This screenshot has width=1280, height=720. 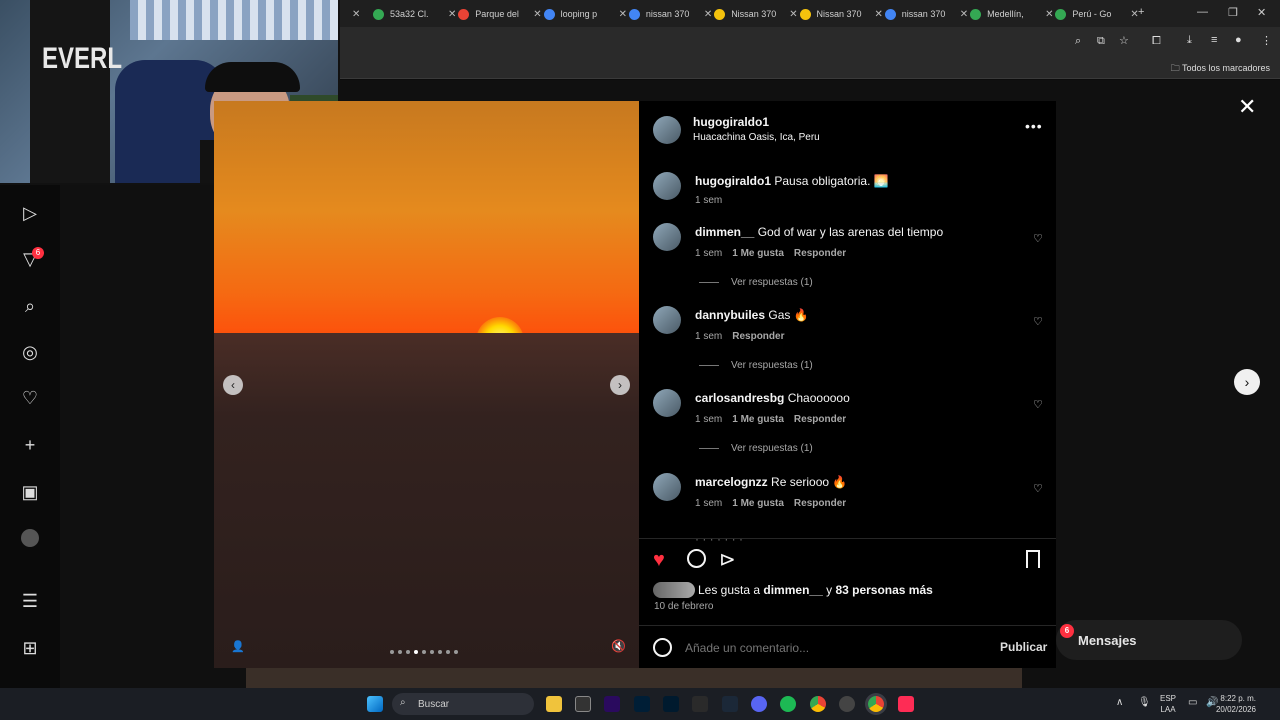 What do you see at coordinates (1261, 12) in the screenshot?
I see `close-window-icon: ✕` at bounding box center [1261, 12].